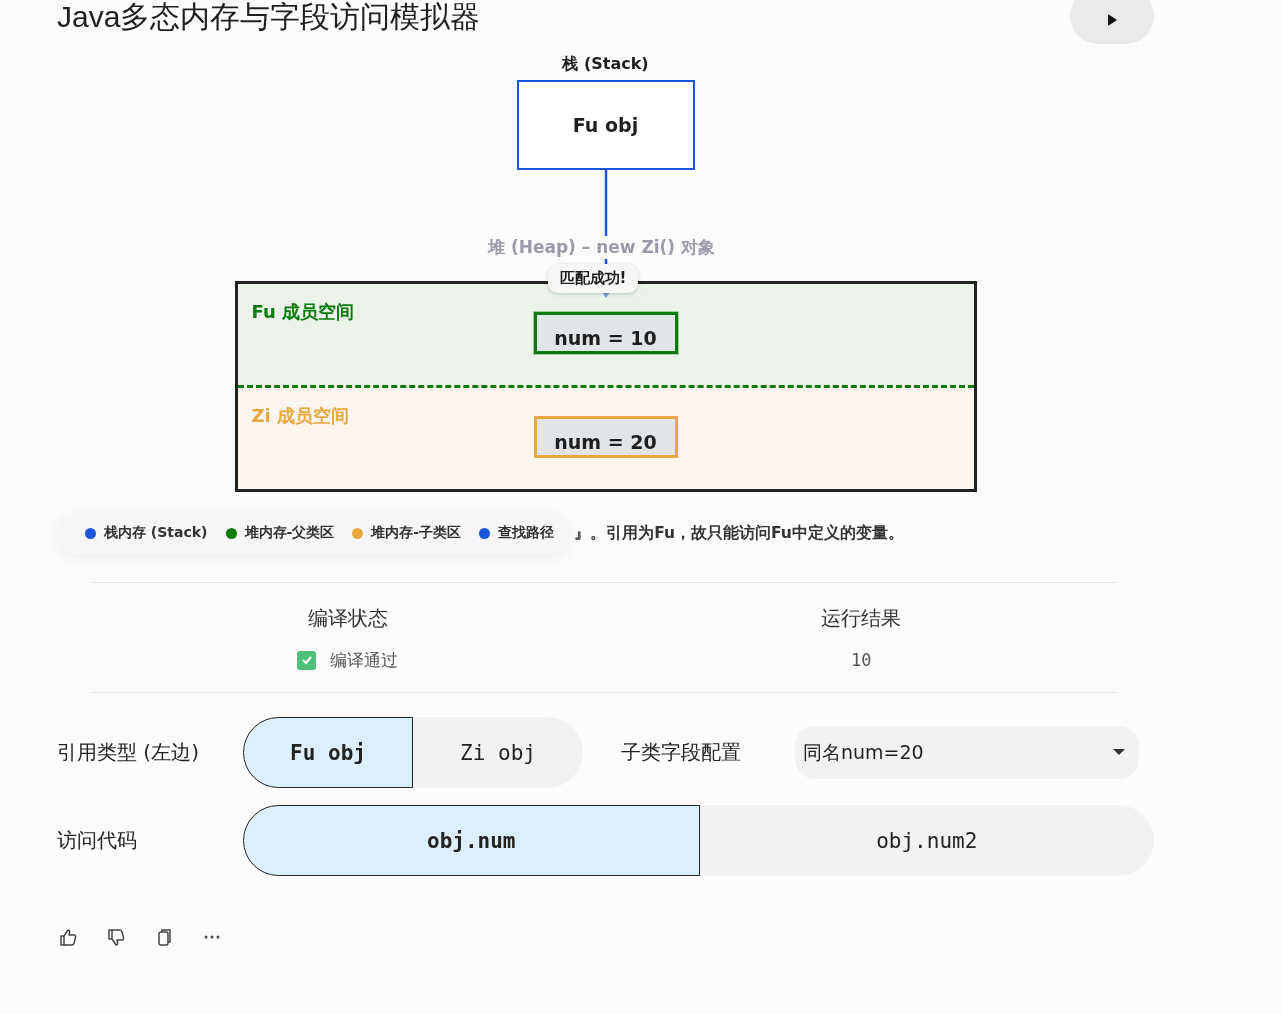  Describe the element at coordinates (289, 533) in the screenshot. I see `legend-label: 堆内存-父类区` at that location.